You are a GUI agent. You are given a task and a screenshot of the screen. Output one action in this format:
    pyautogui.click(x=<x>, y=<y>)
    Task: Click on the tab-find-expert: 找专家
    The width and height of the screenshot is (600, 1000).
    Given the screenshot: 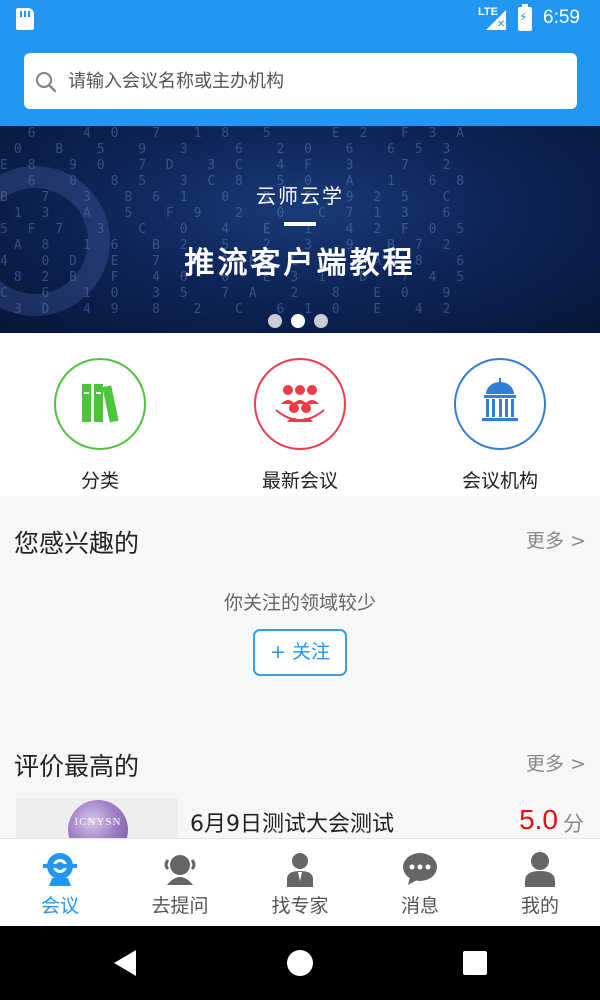 What is the action you would take?
    pyautogui.click(x=300, y=883)
    